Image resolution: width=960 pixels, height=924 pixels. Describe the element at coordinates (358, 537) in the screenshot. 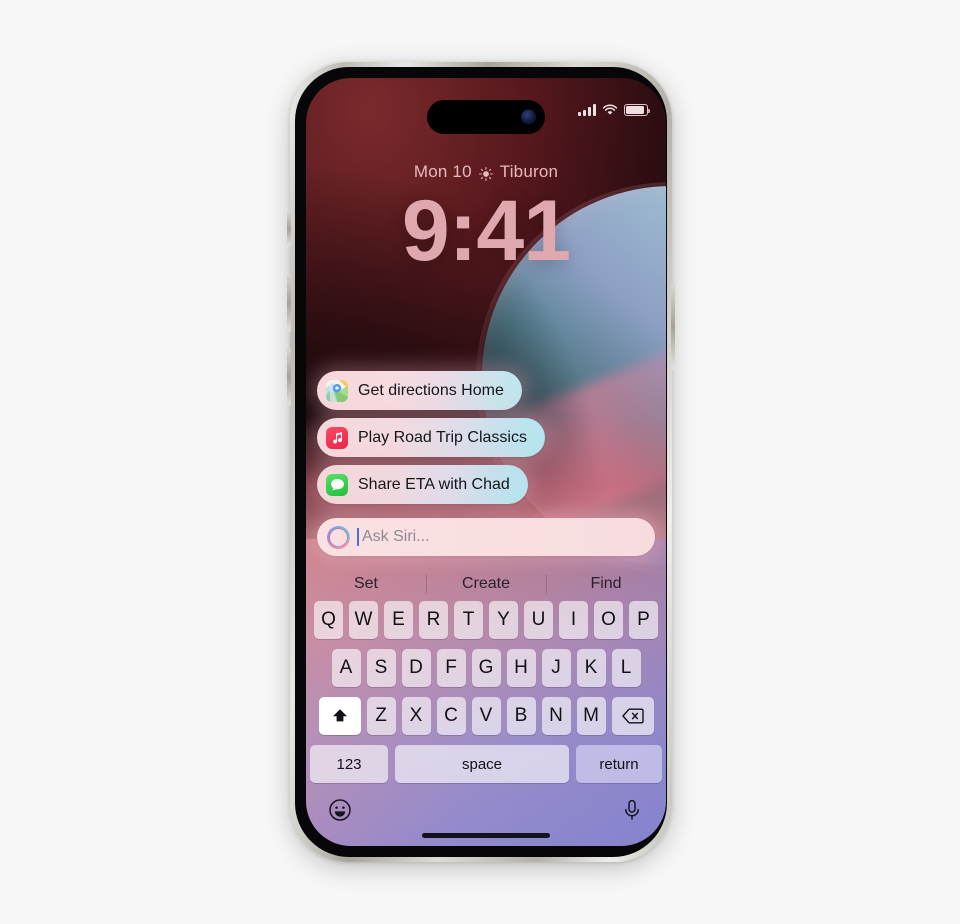

I see `text-cursor` at that location.